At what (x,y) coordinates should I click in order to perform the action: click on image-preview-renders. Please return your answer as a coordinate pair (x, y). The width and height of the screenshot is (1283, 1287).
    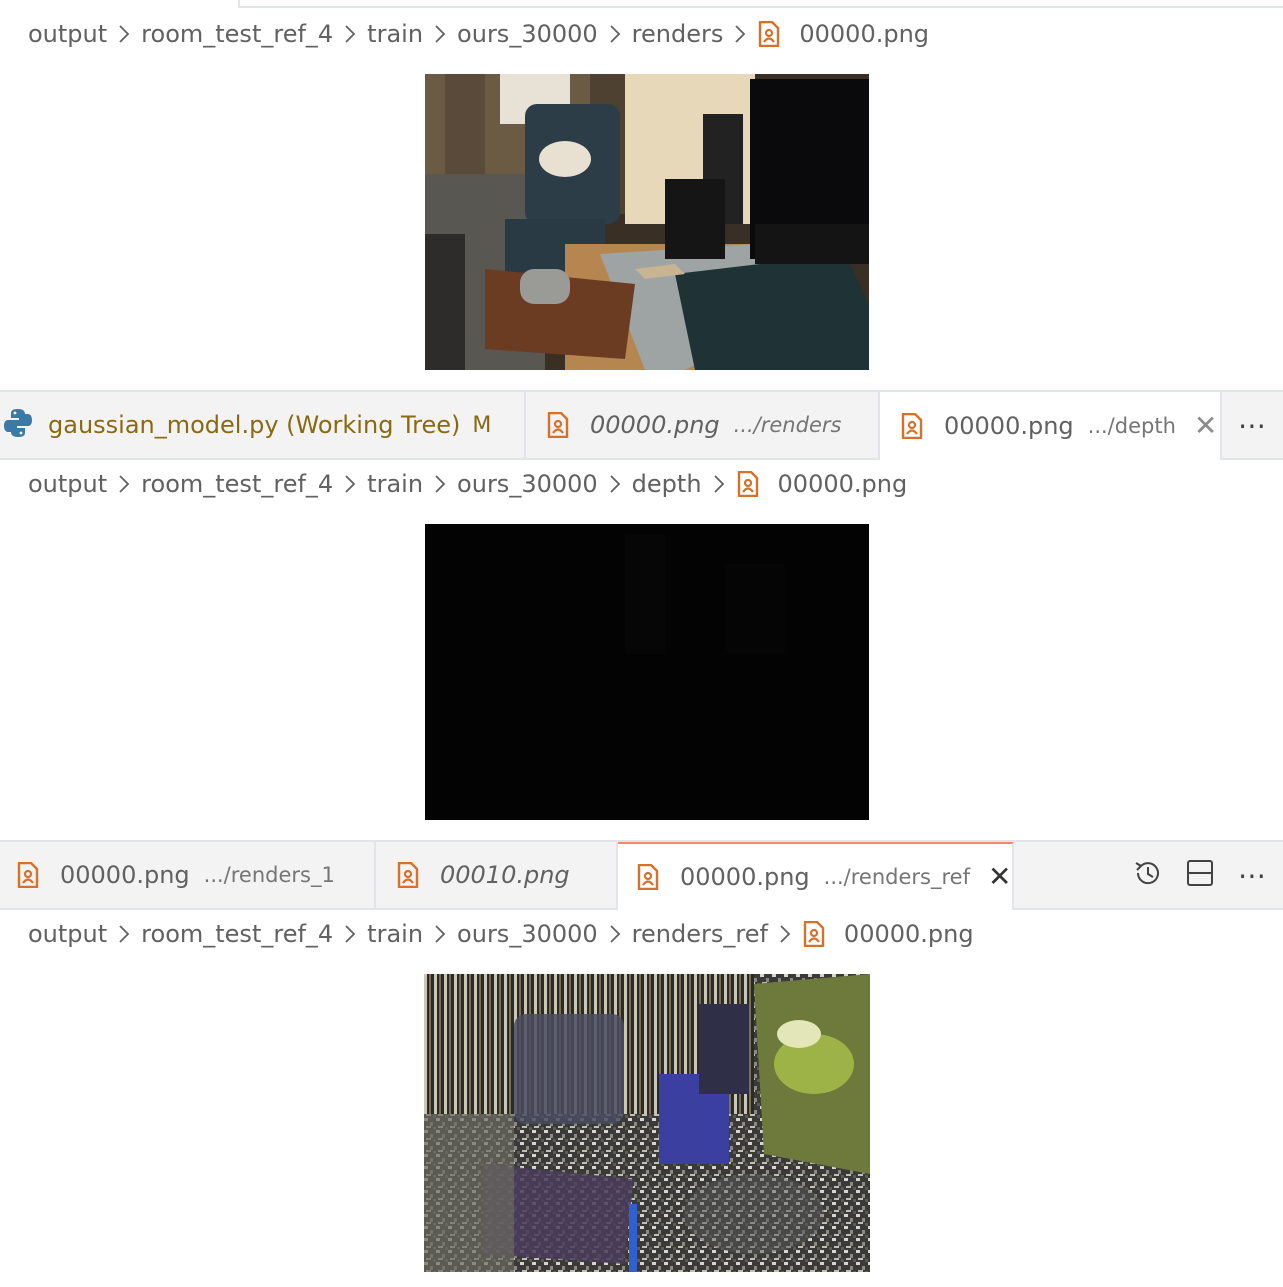
    Looking at the image, I should click on (647, 222).